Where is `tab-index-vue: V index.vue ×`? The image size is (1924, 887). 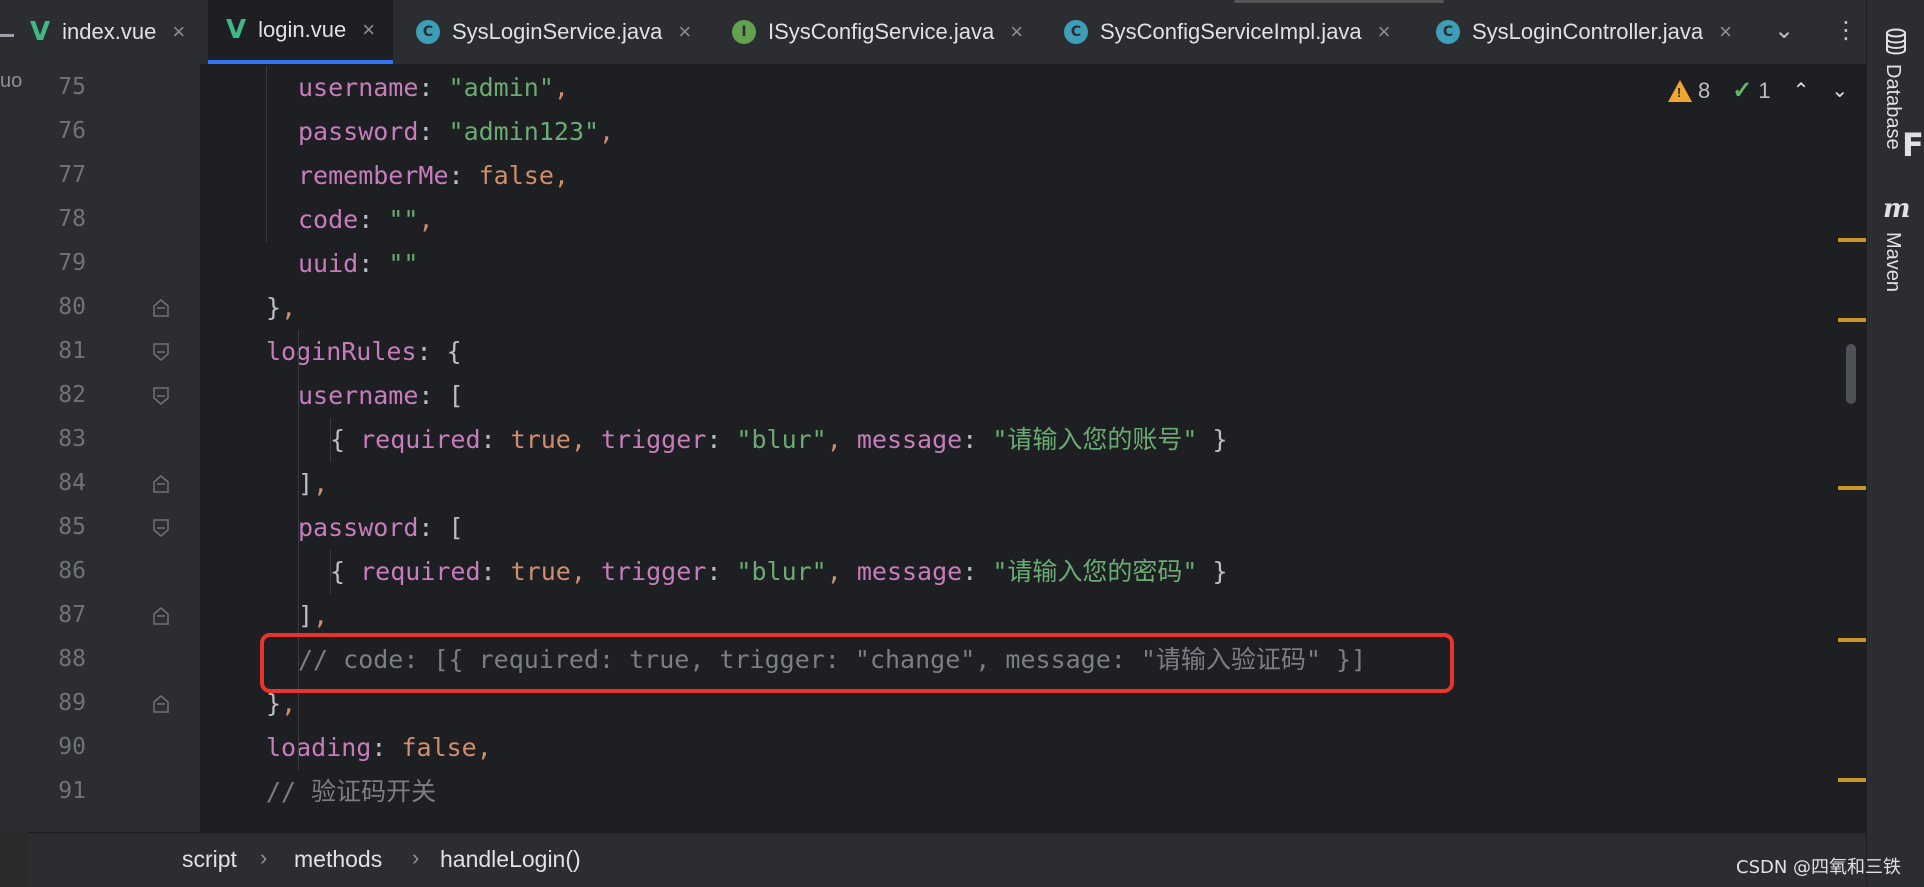 tab-index-vue: V index.vue × is located at coordinates (107, 32).